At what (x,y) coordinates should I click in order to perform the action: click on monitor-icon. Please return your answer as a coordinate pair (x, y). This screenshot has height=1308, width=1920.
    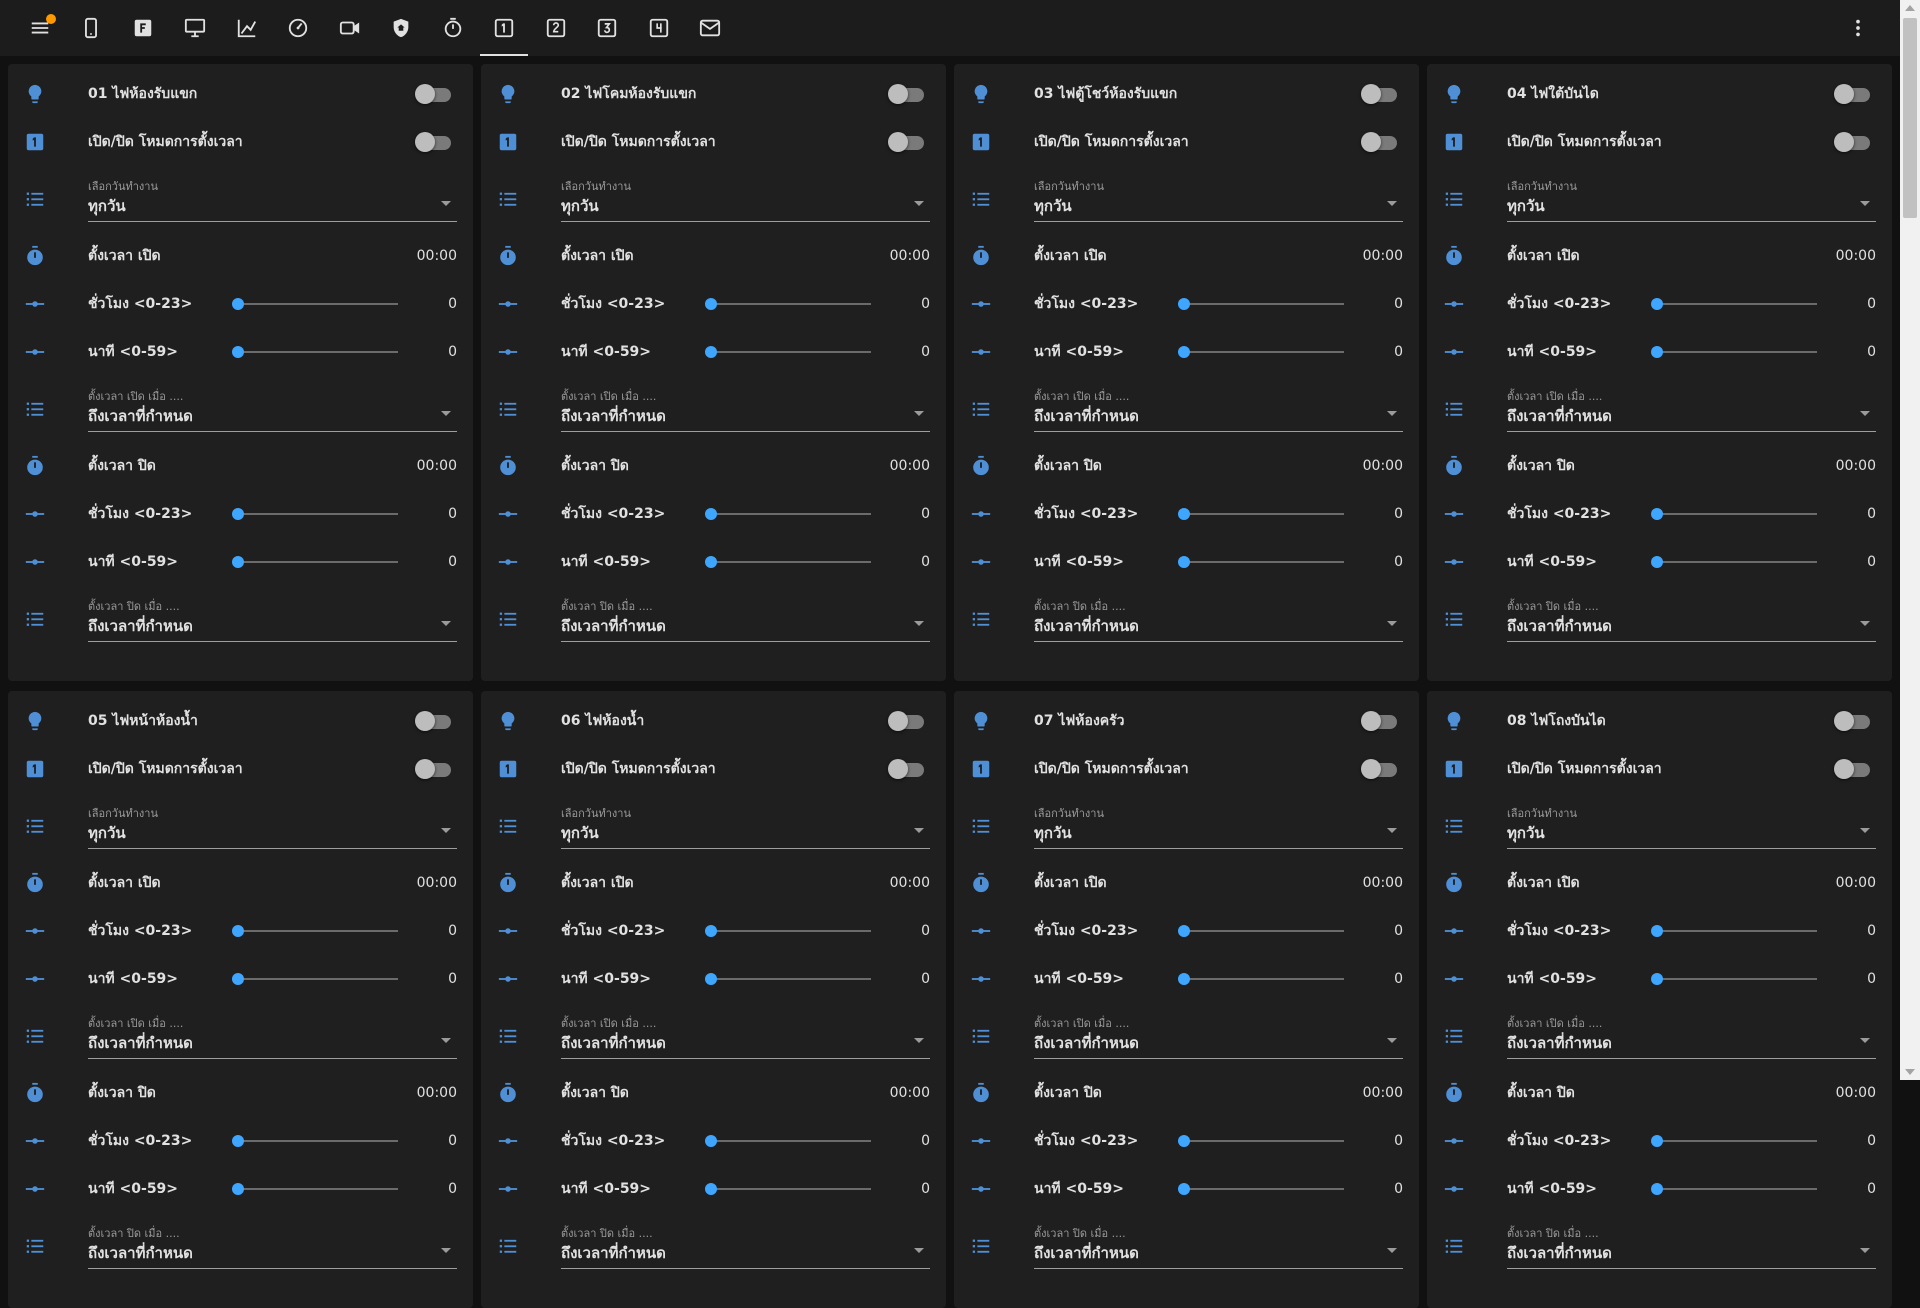
    Looking at the image, I should click on (195, 28).